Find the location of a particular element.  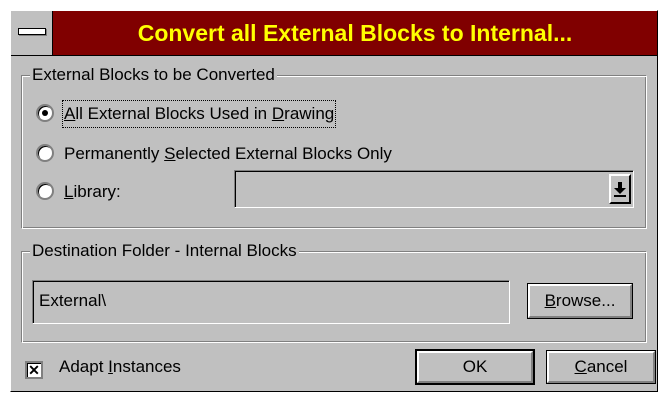

cancel-button: Cancel is located at coordinates (601, 367).